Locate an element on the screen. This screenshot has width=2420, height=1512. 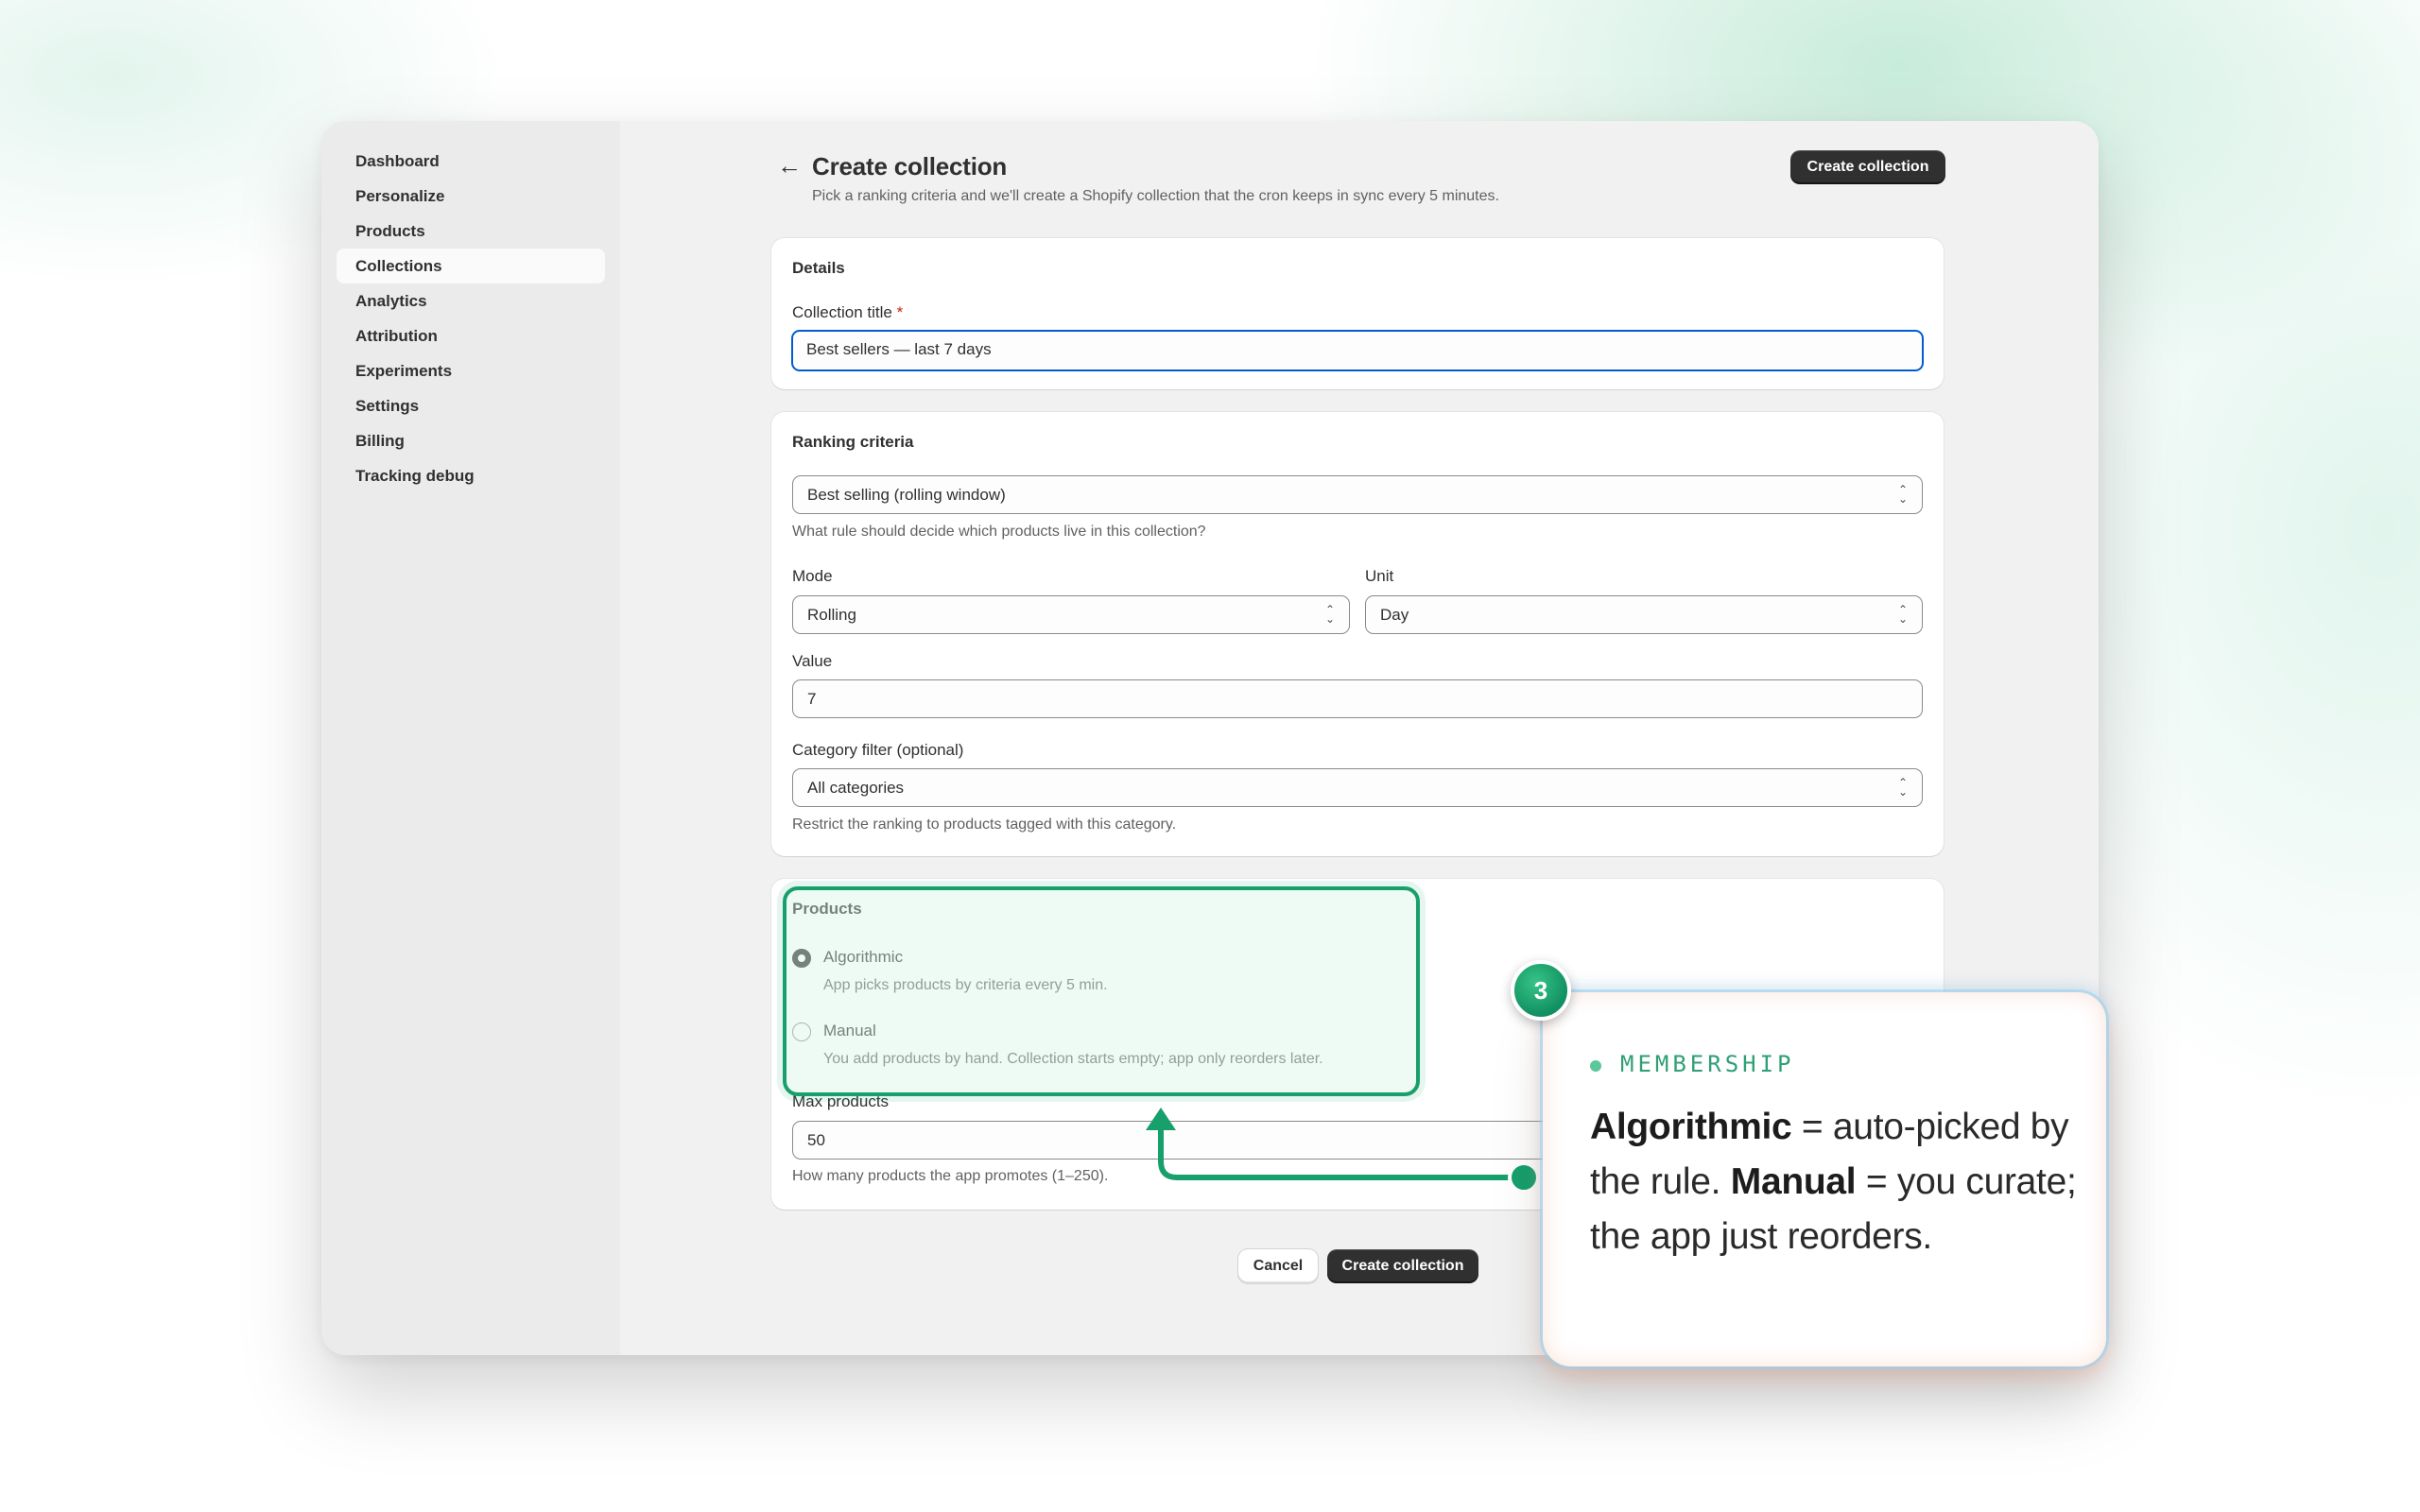
arrow-left-icon: ← is located at coordinates (789, 165).